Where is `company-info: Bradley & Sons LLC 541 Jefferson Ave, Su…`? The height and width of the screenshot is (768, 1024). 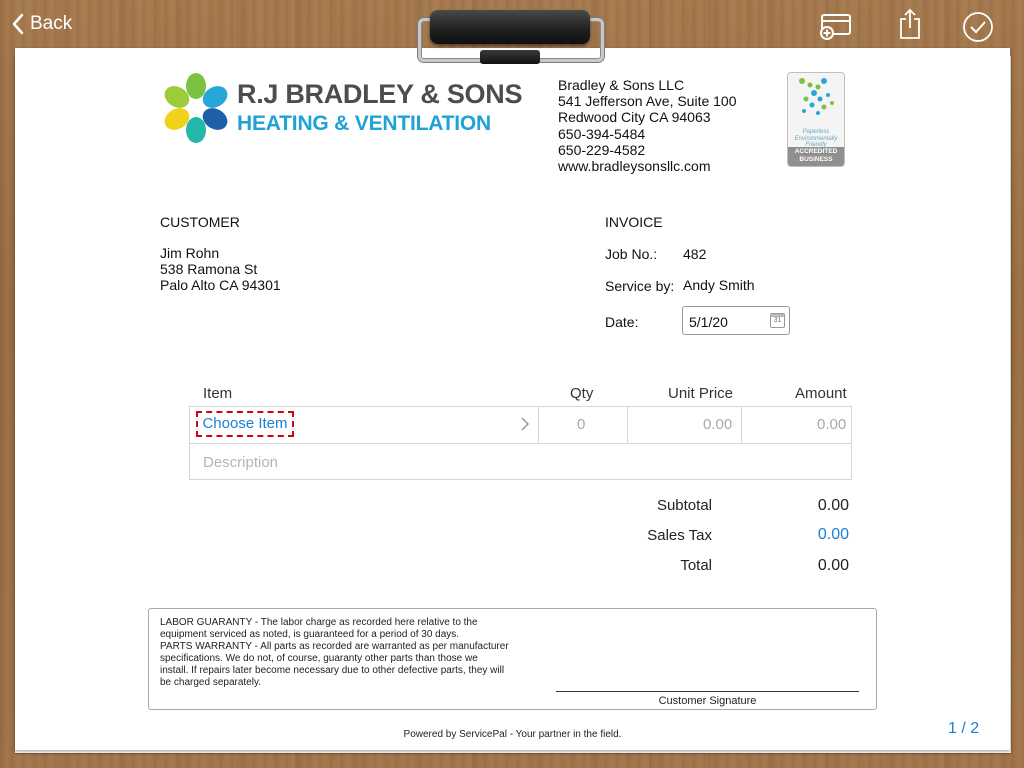
company-info: Bradley & Sons LLC 541 Jefferson Ave, Su… is located at coordinates (647, 125).